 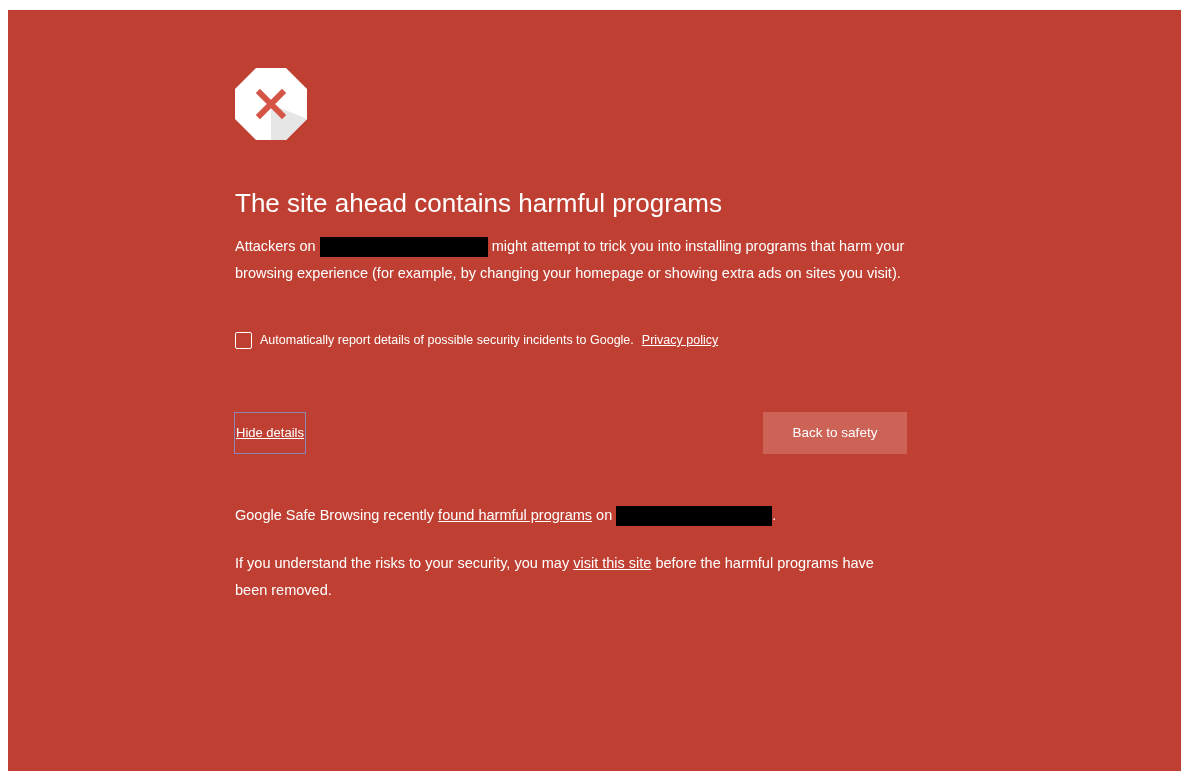 What do you see at coordinates (479, 203) in the screenshot?
I see `page-heading: The site ahead contains harmful programs` at bounding box center [479, 203].